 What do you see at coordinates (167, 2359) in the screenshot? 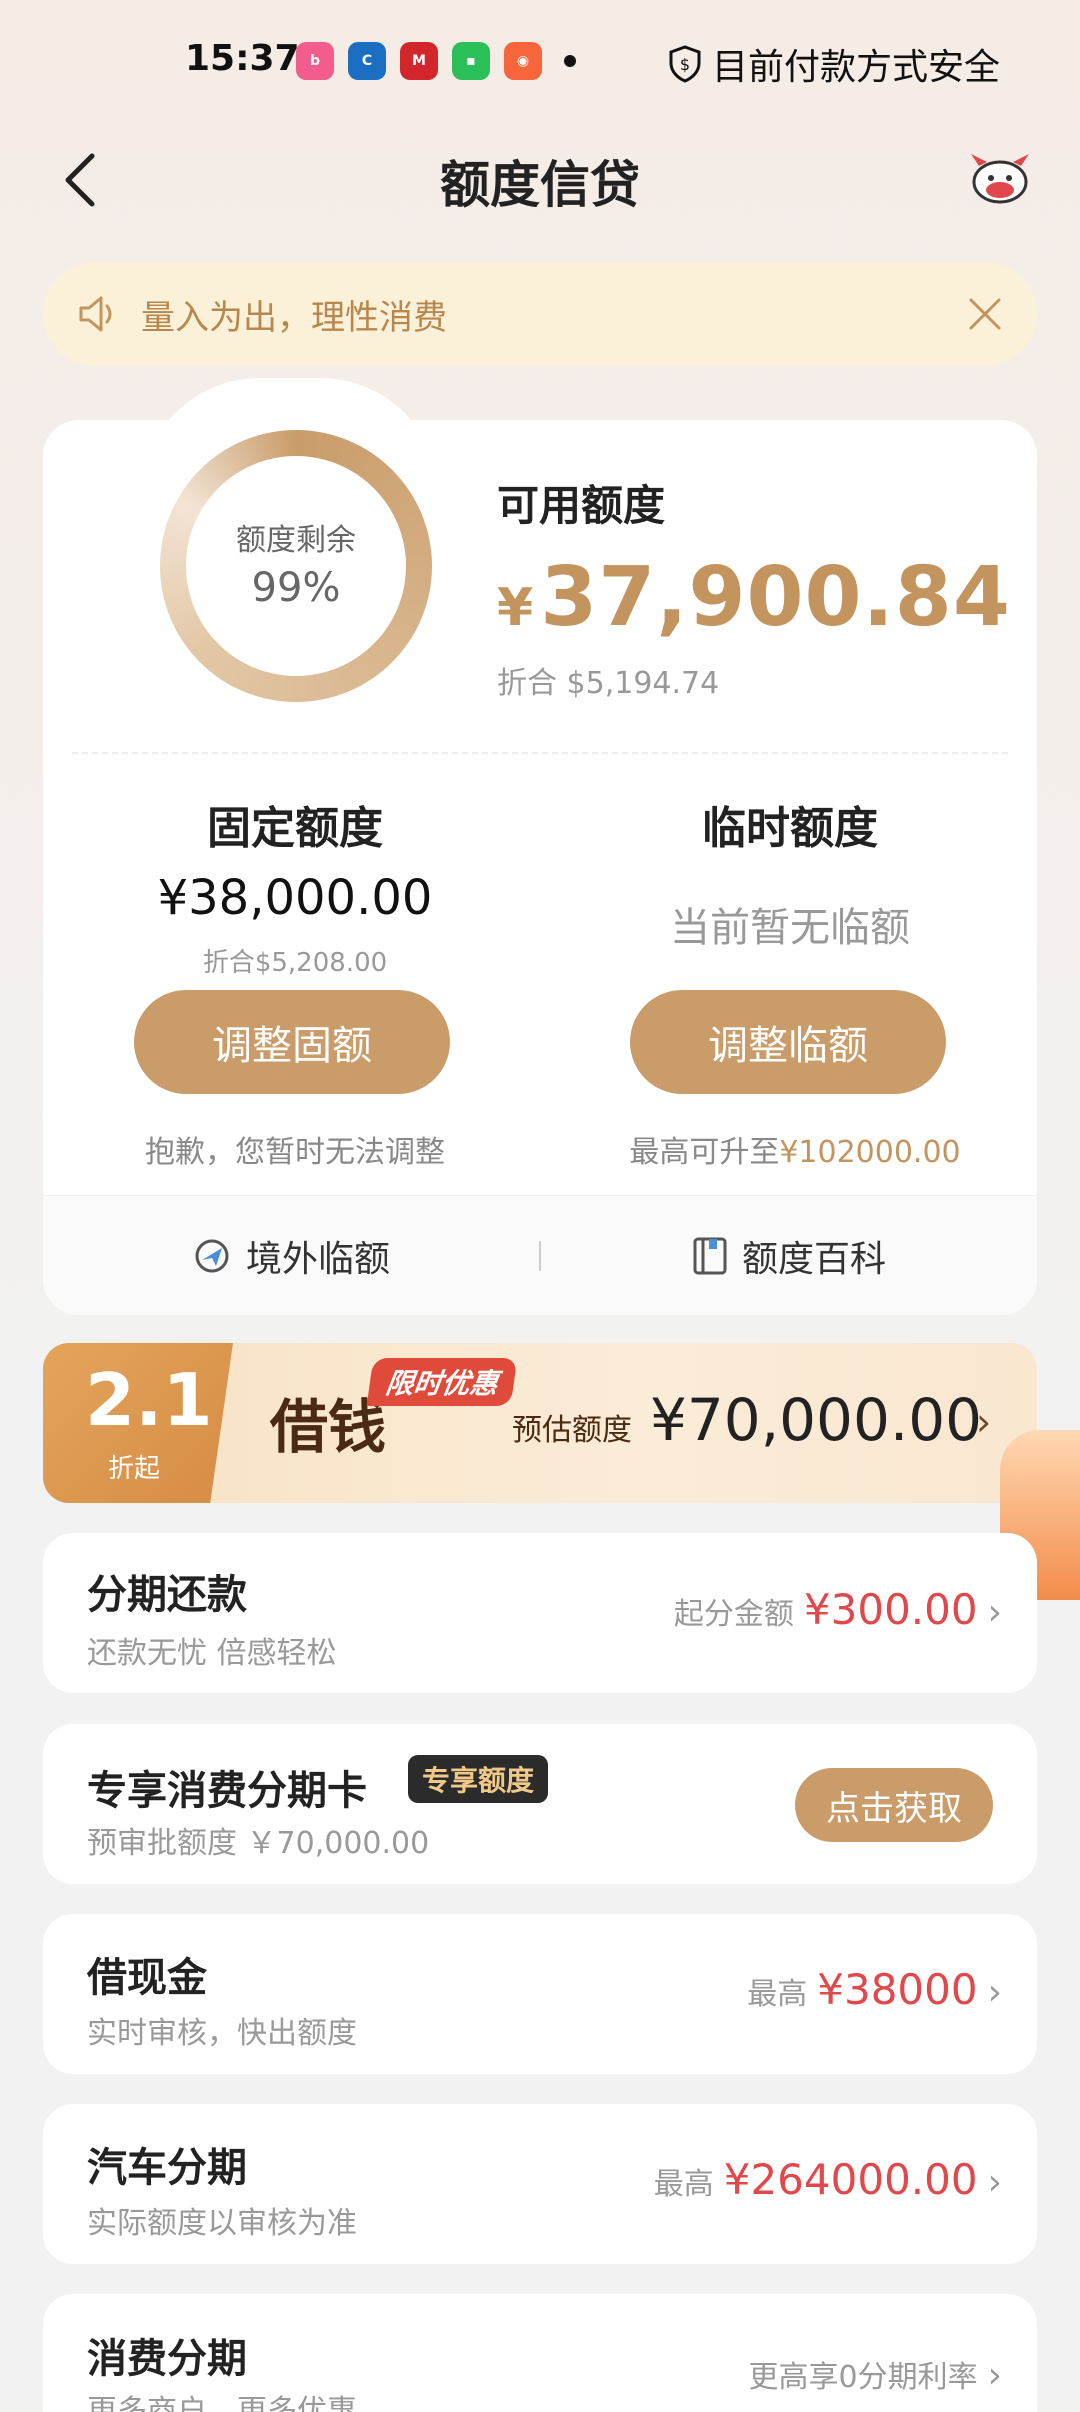
I see `product-title: 消费分期` at bounding box center [167, 2359].